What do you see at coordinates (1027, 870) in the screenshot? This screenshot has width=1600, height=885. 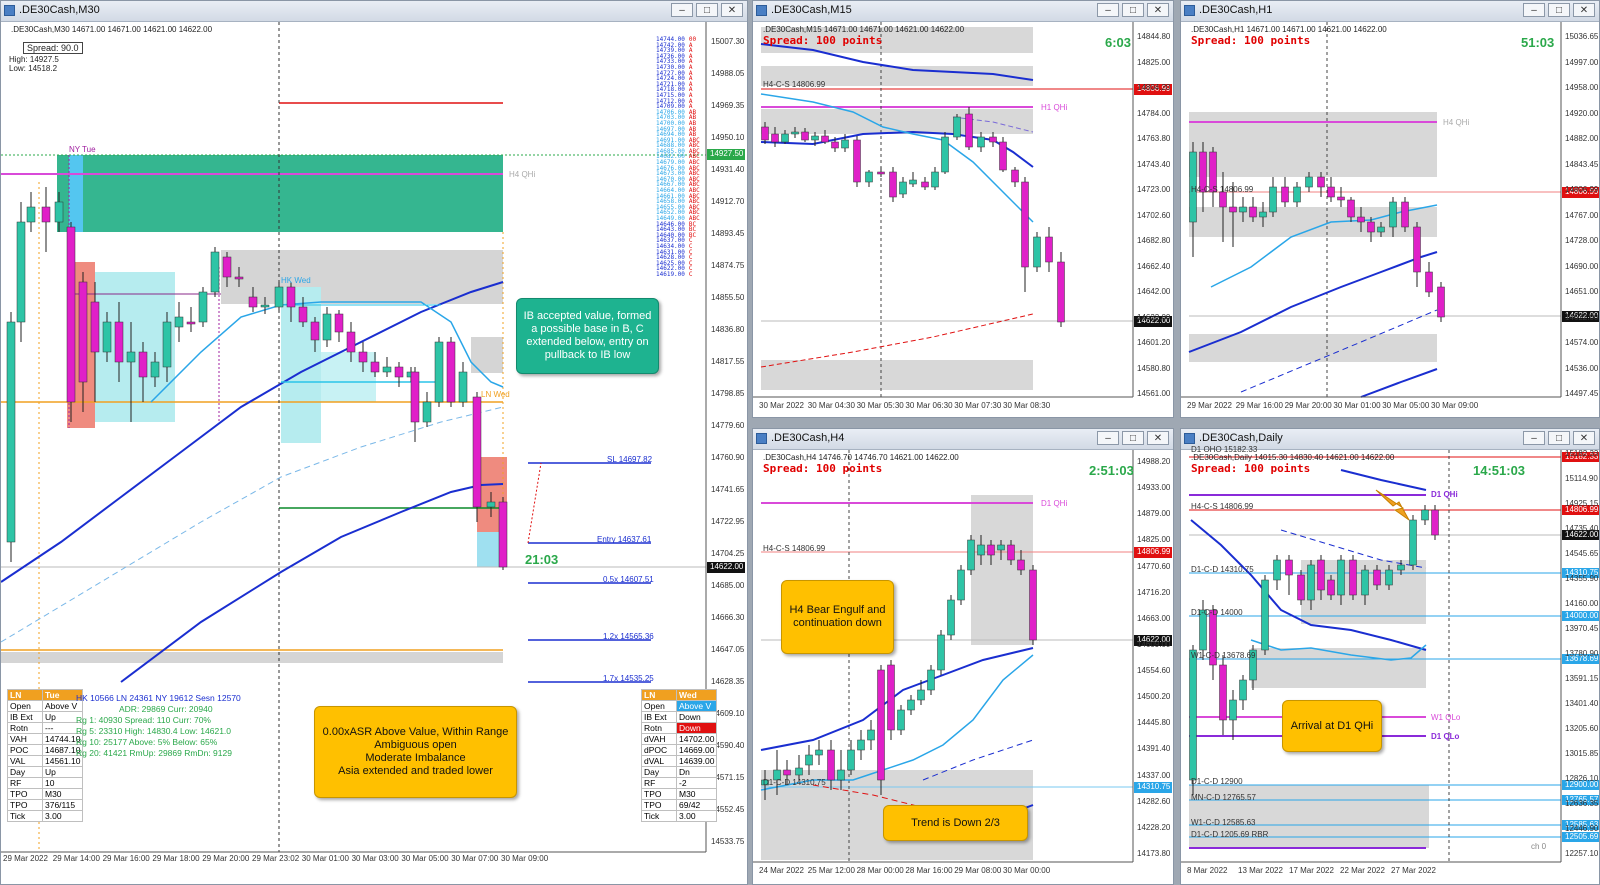 I see `time-axis-label: 30 Mar 00:00` at bounding box center [1027, 870].